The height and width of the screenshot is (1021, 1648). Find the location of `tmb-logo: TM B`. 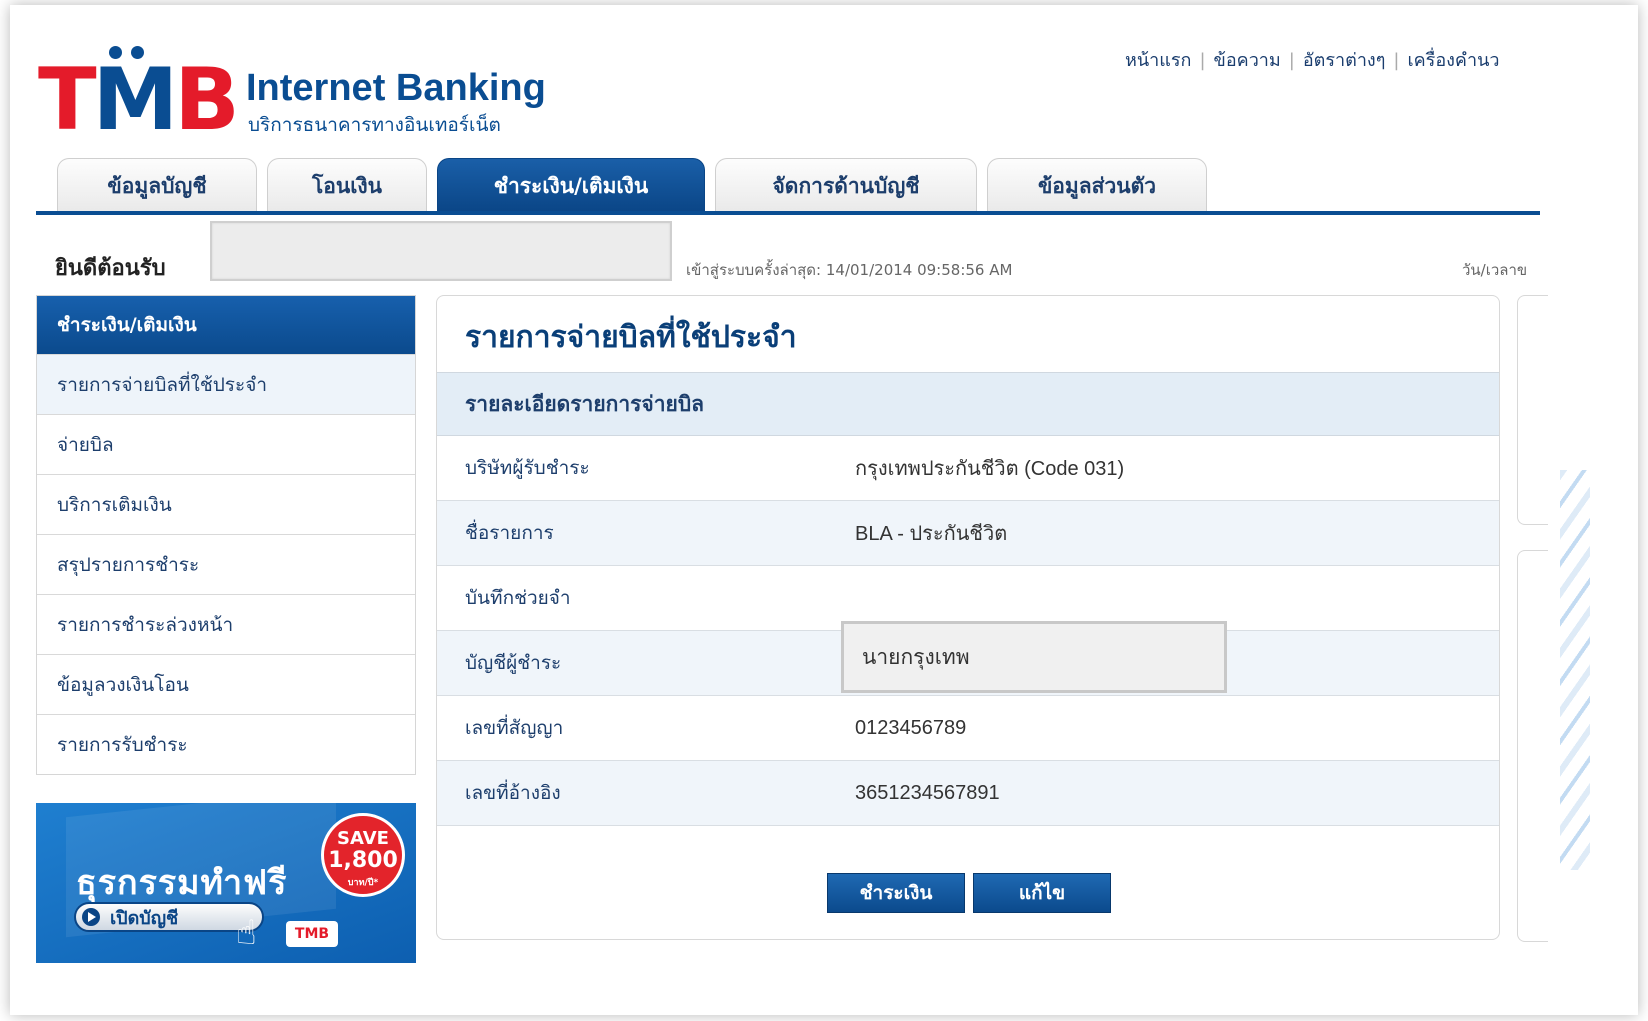

tmb-logo: TM B is located at coordinates (139, 94).